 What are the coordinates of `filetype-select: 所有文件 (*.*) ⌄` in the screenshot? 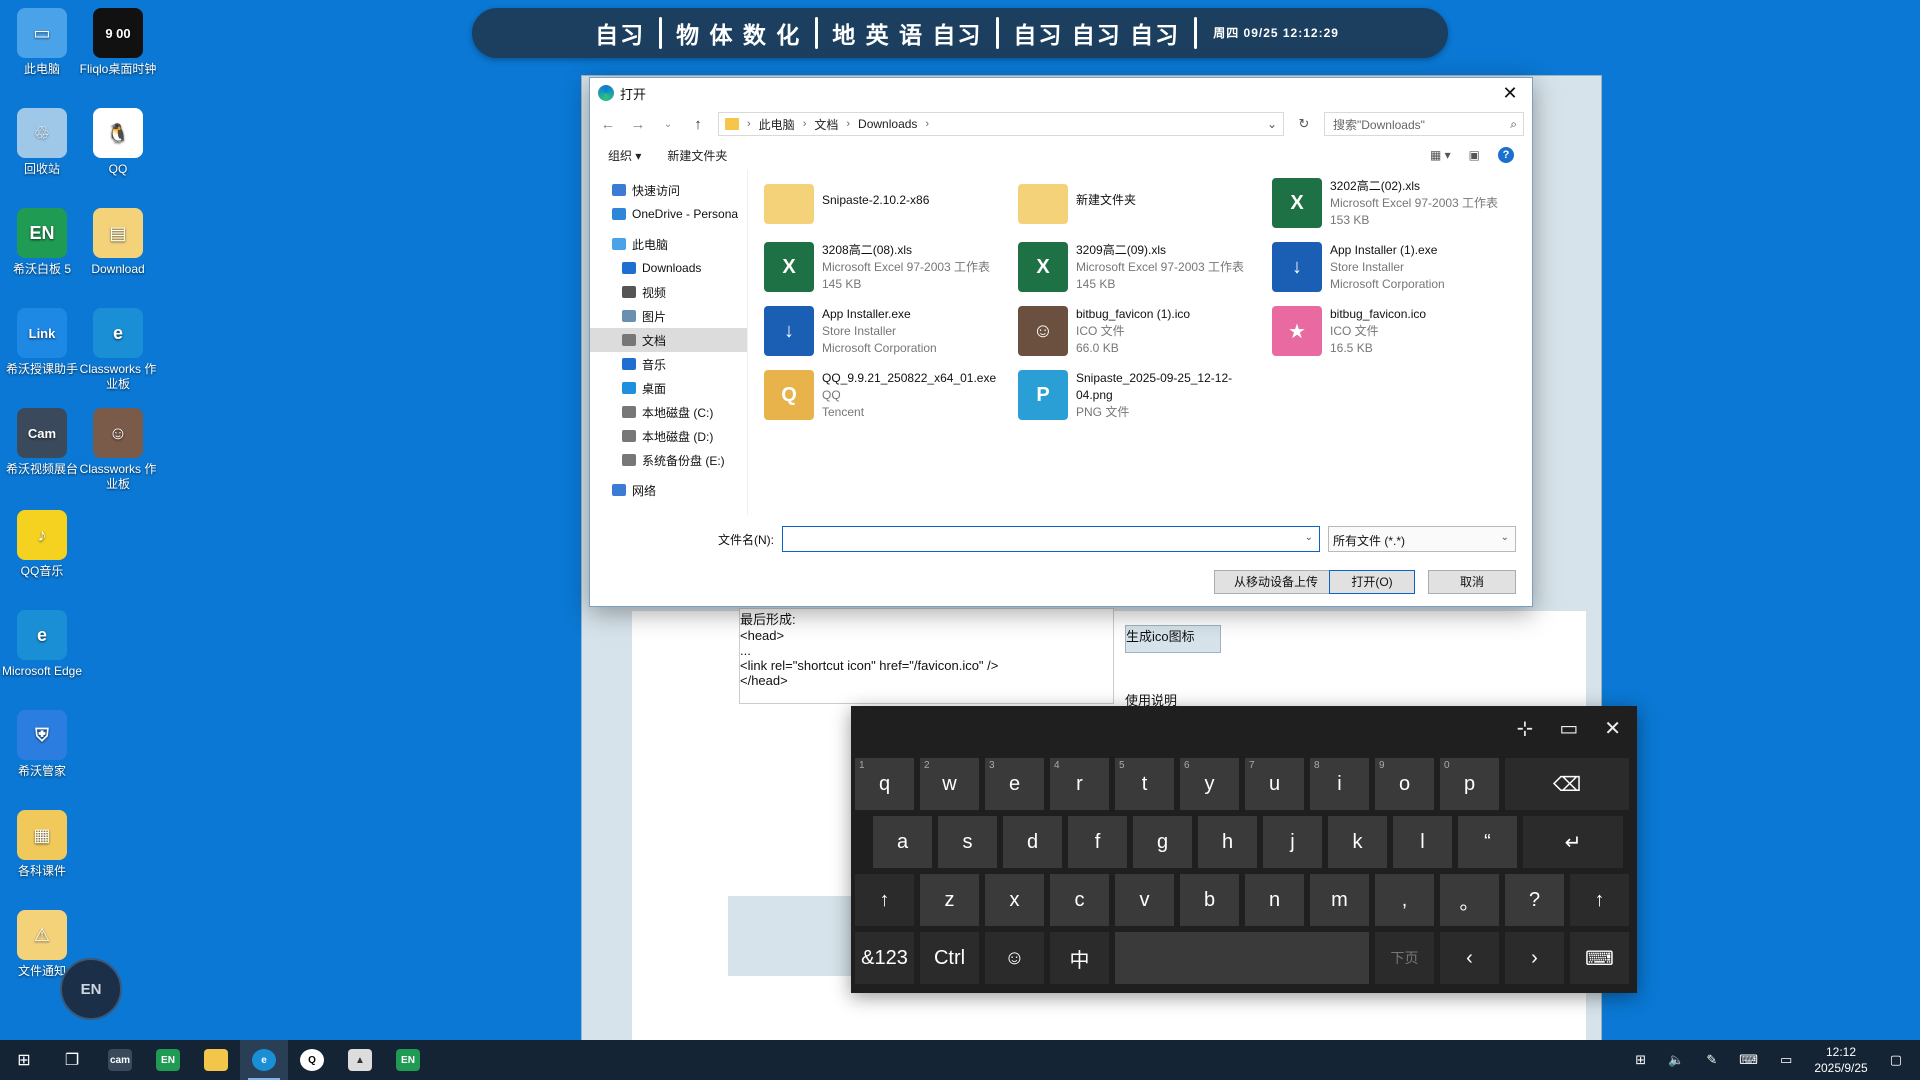 It's located at (1422, 539).